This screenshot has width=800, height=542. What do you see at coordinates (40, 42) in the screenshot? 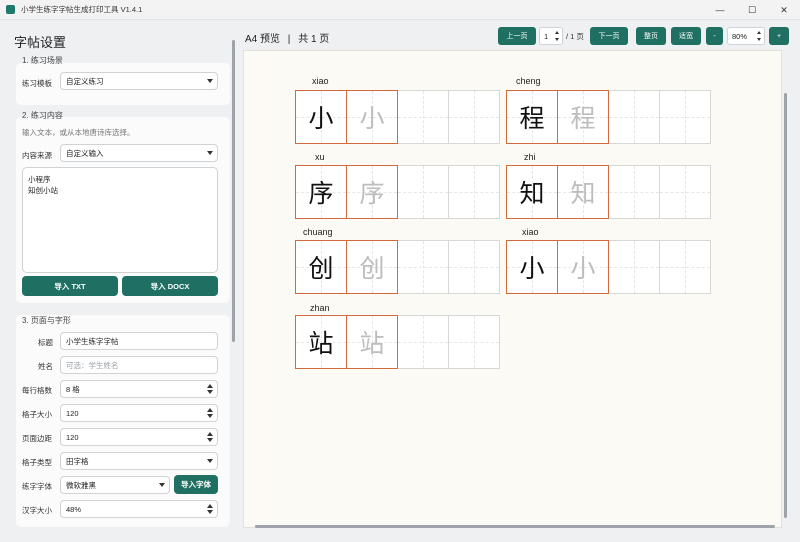
I see `sidebar-title: 字帖设置` at bounding box center [40, 42].